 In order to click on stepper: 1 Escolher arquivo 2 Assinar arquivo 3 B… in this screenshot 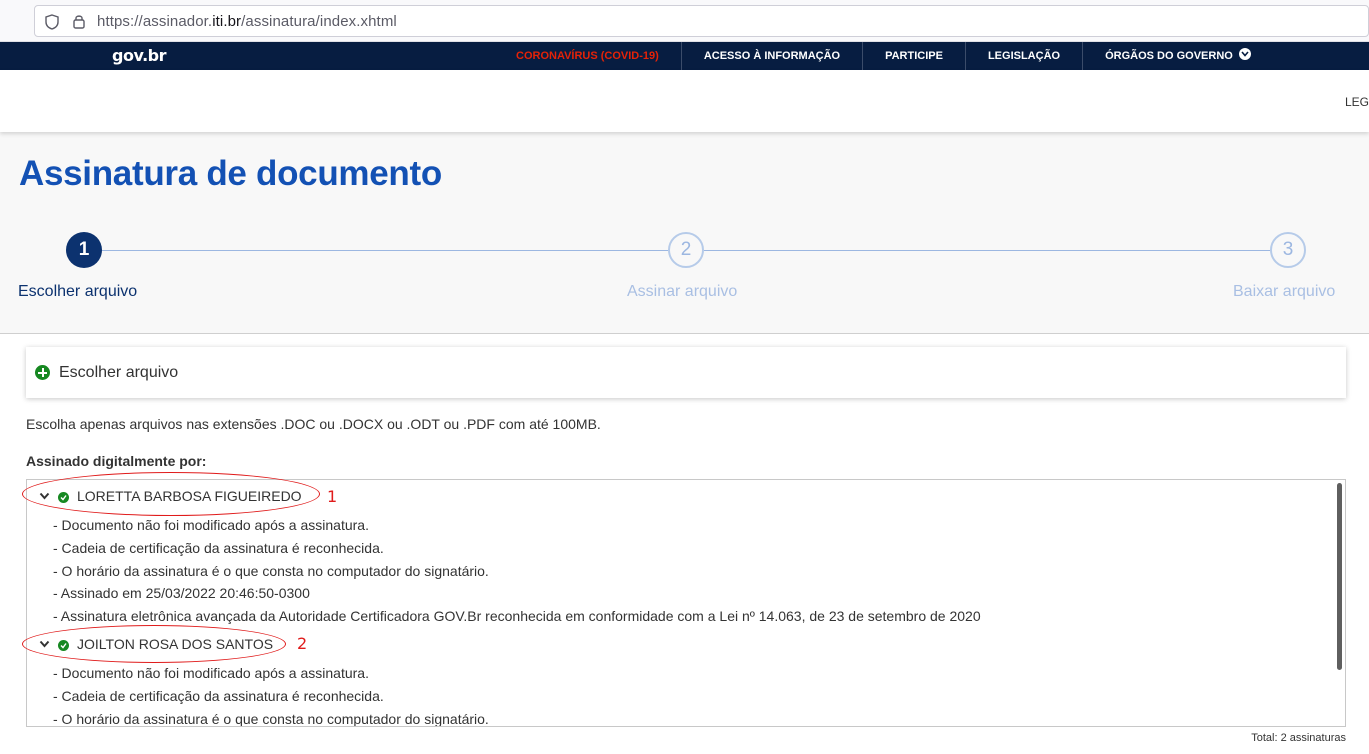, I will do `click(684, 272)`.